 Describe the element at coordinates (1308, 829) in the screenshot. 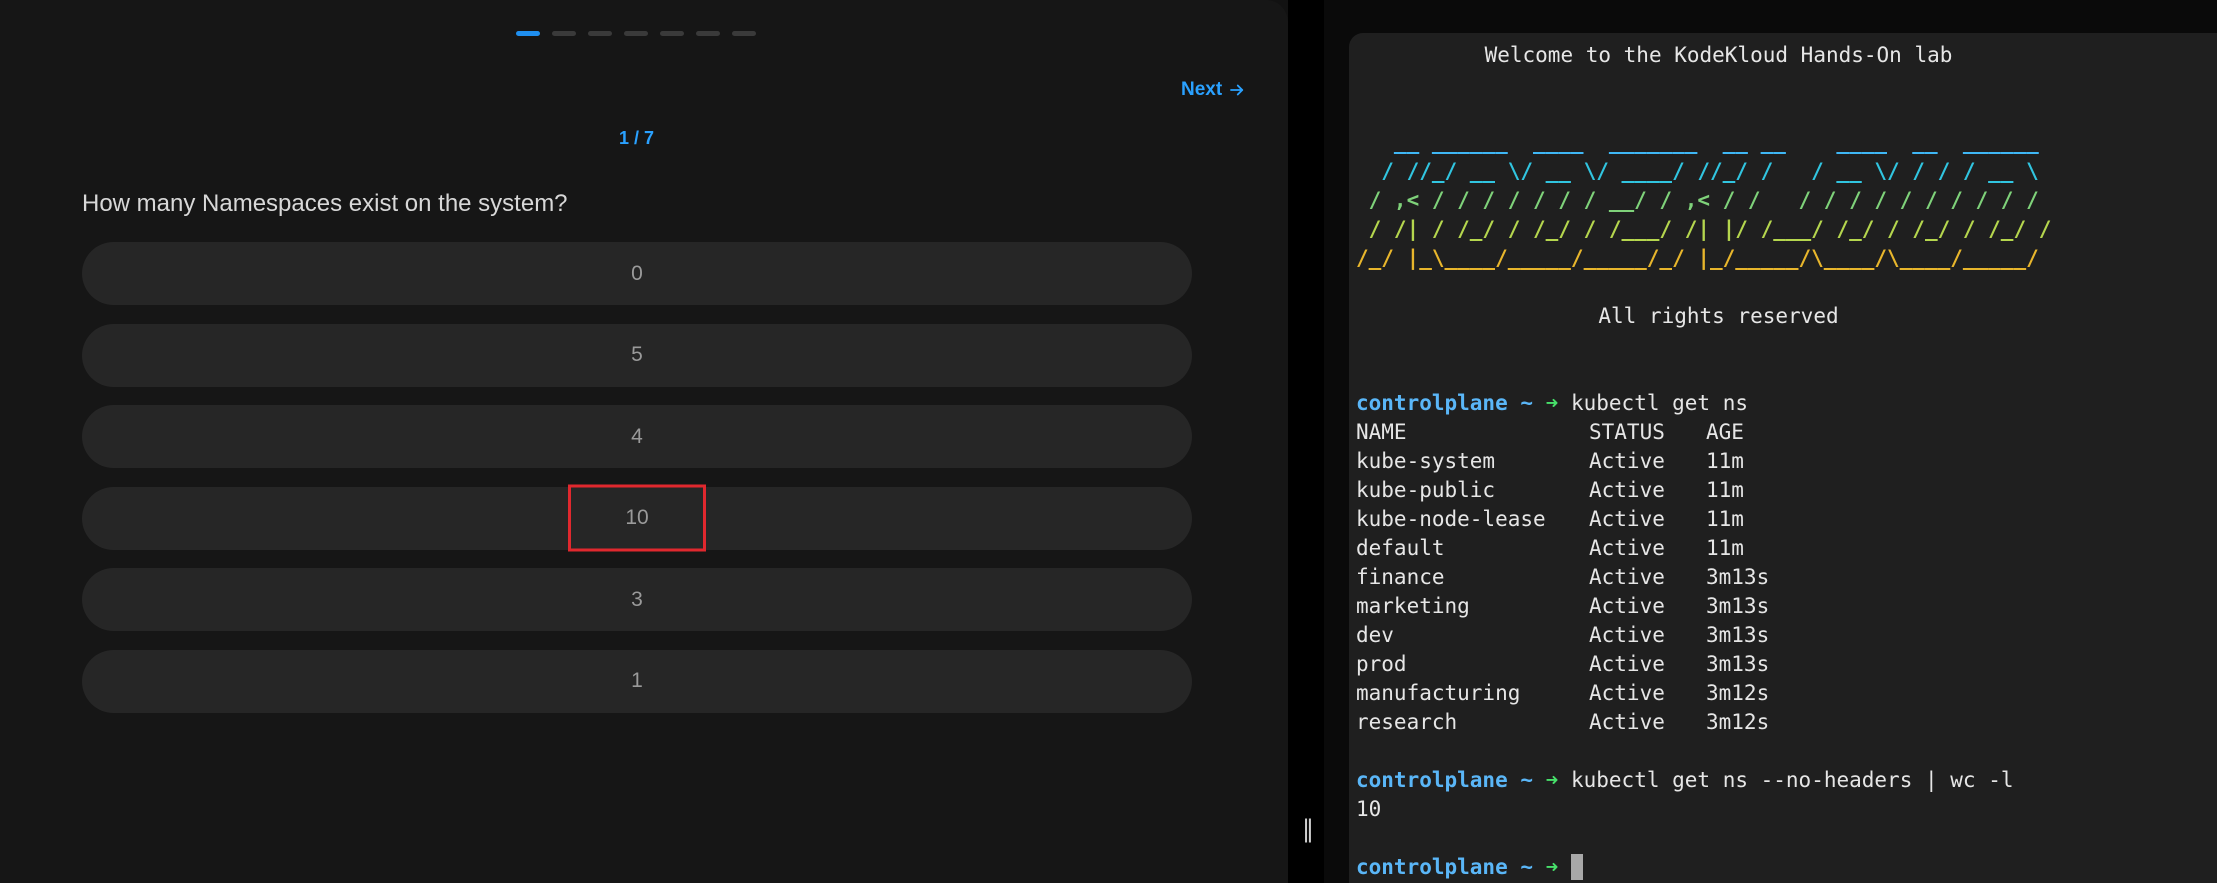

I see `resize-handle-icon: ‖` at that location.